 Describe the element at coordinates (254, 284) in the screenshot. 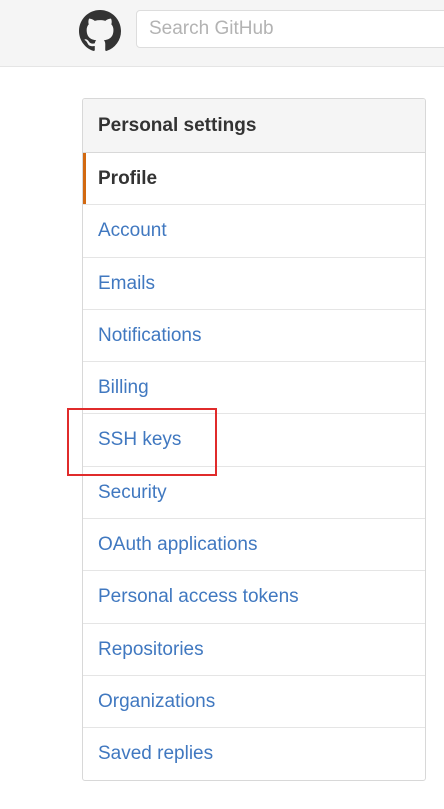

I see `settings-nav-item-emails: Emails` at that location.